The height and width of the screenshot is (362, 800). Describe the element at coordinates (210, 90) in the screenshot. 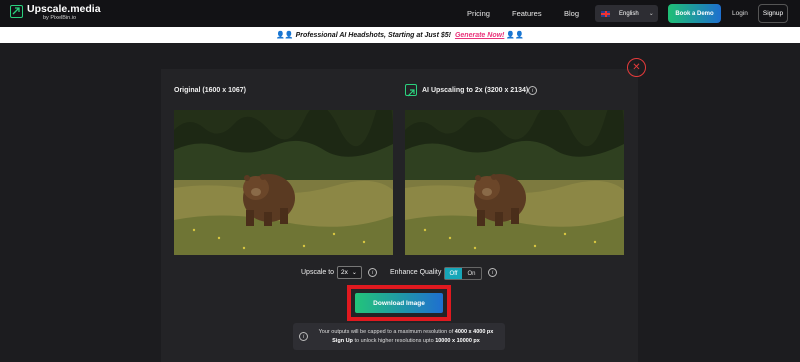

I see `original-label: Original (1600 x 1067)` at that location.